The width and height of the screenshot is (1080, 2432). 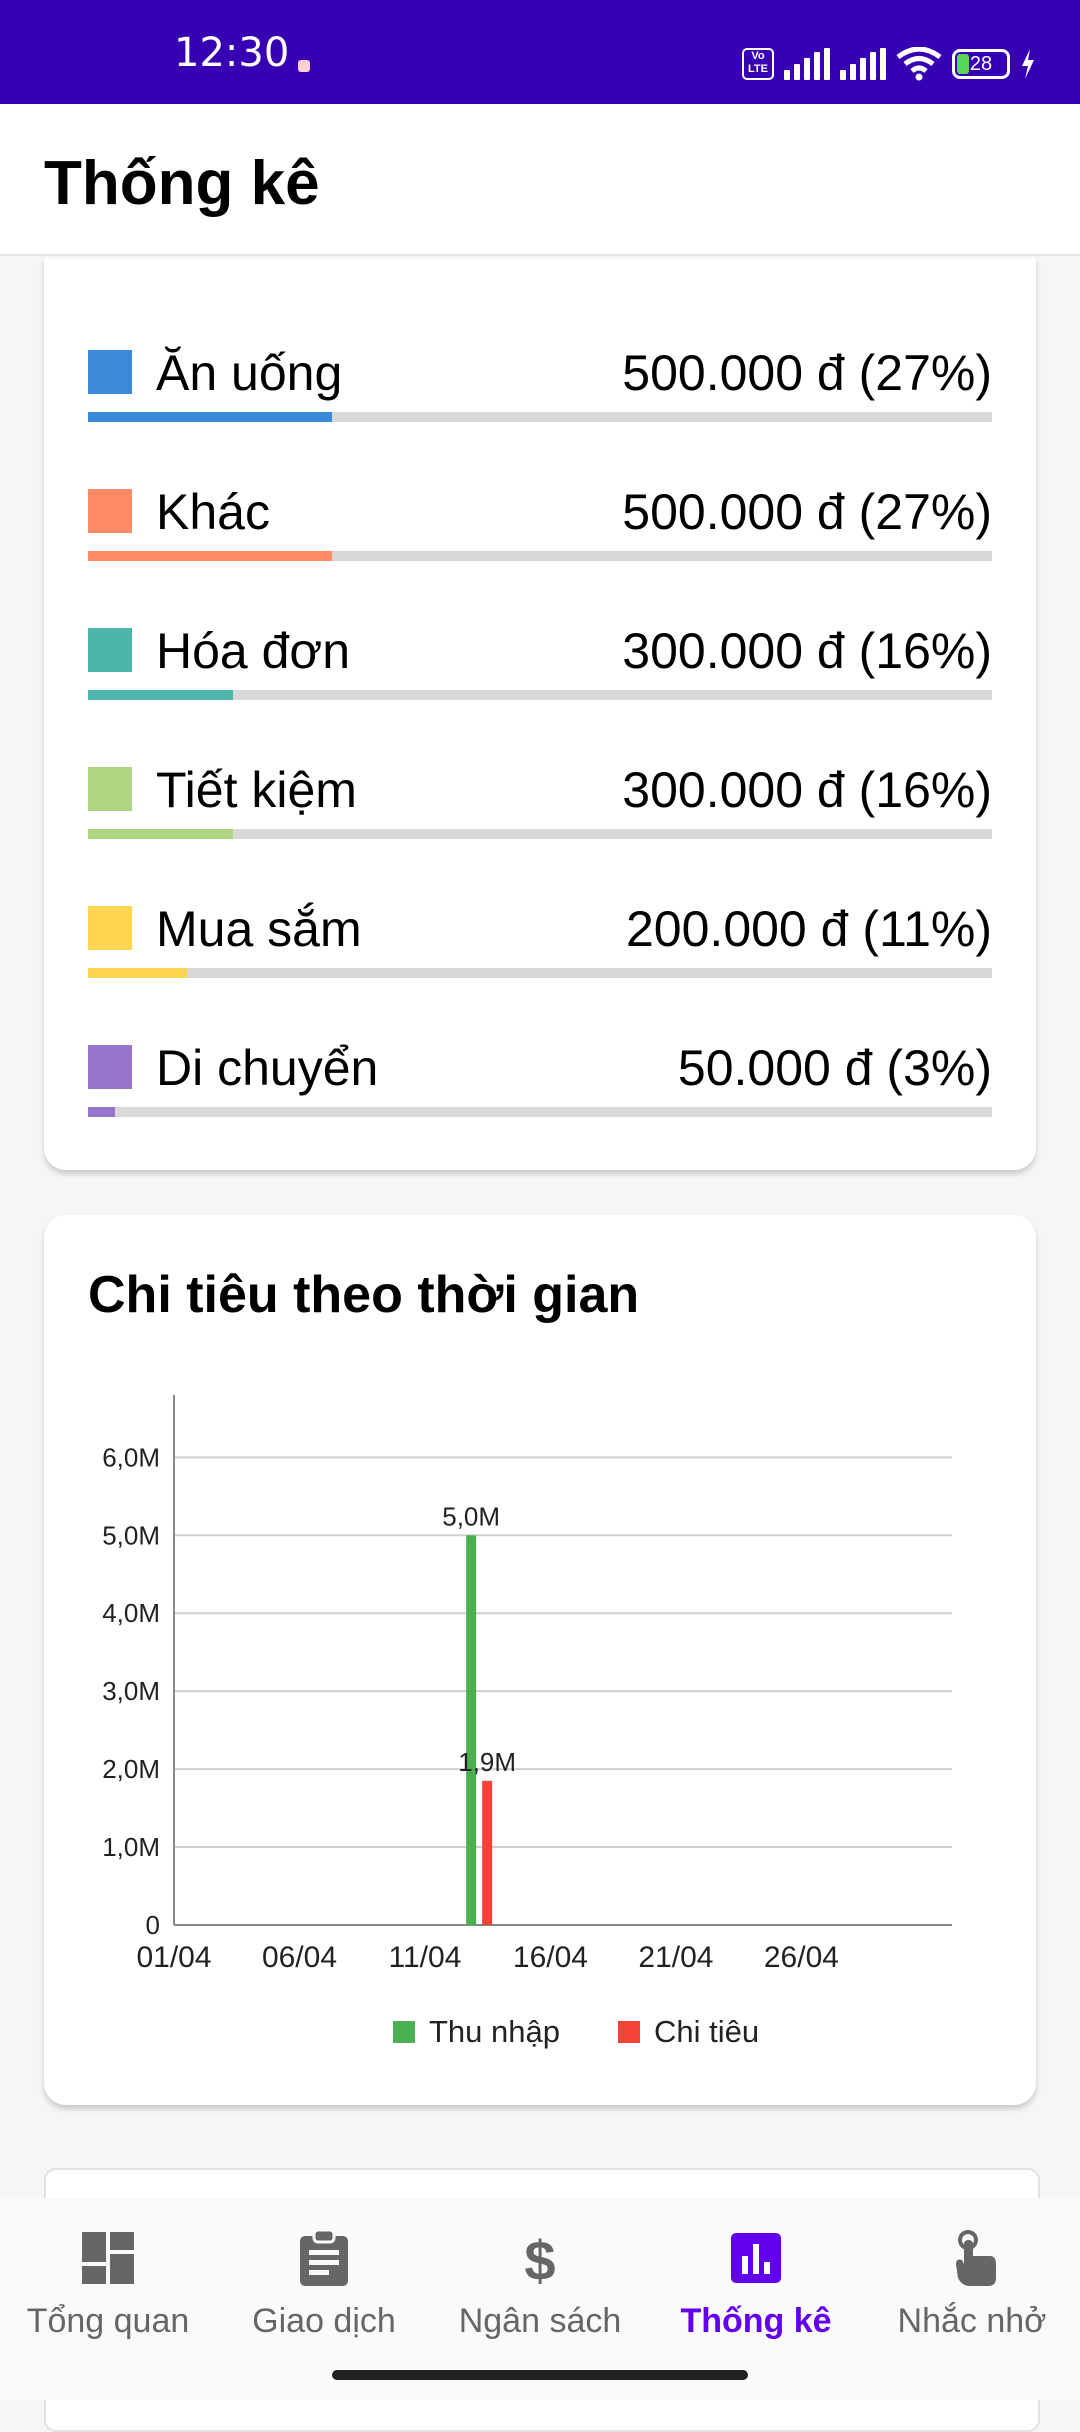 I want to click on app-bar: Thống kê, so click(x=540, y=180).